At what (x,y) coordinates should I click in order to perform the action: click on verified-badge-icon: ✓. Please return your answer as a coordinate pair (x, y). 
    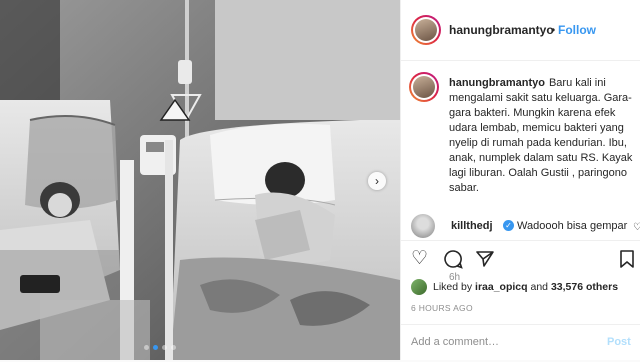
    Looking at the image, I should click on (508, 225).